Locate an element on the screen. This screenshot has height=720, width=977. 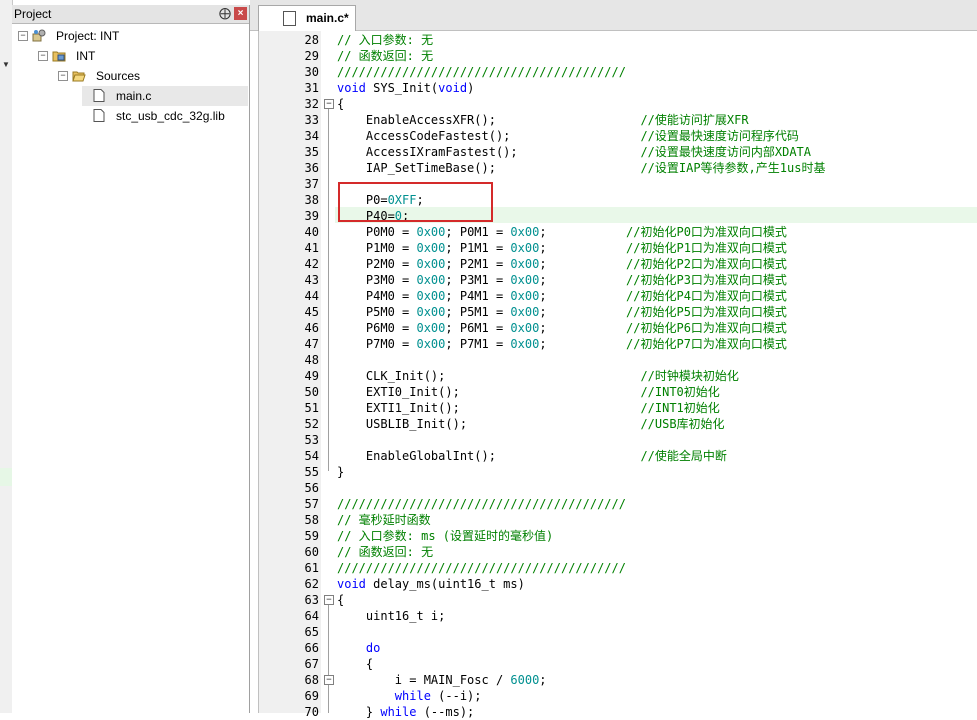
dropdown-arrow-icon: ▼ is located at coordinates (6, 64).